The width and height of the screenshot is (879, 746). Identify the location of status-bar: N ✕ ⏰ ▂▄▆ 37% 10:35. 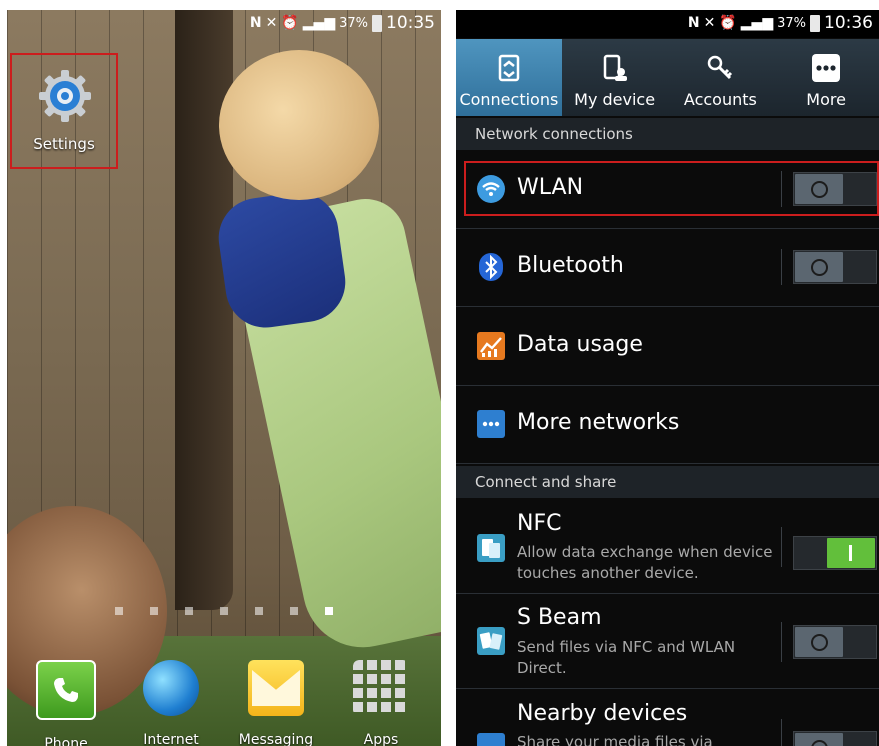
(224, 24).